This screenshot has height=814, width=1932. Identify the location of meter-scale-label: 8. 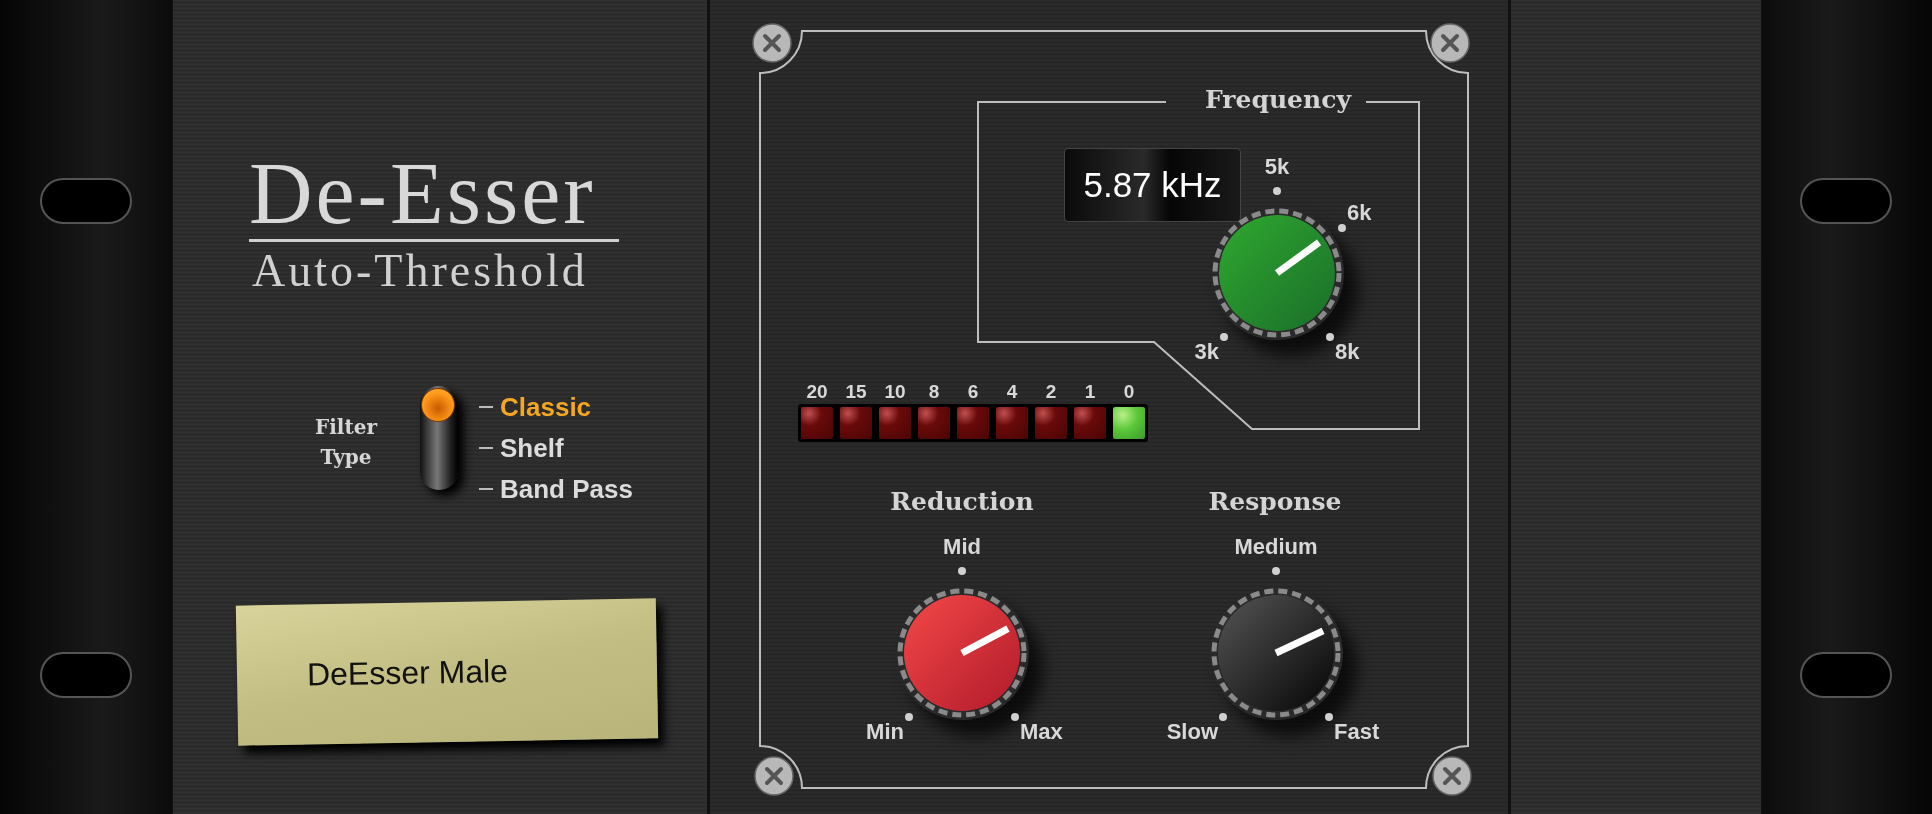
(934, 391).